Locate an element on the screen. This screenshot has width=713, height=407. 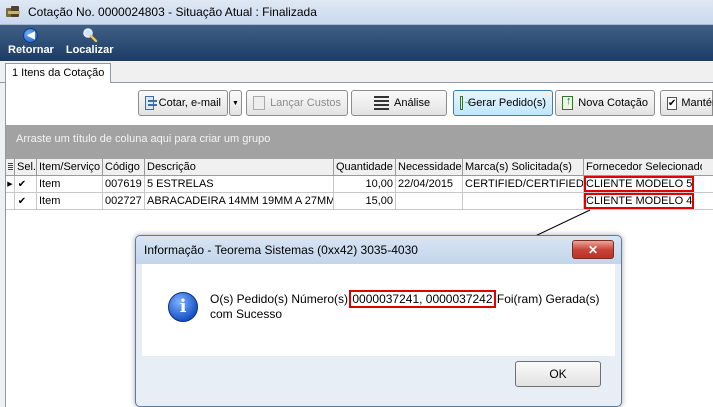
cell-codigo: 007619 is located at coordinates (124, 184).